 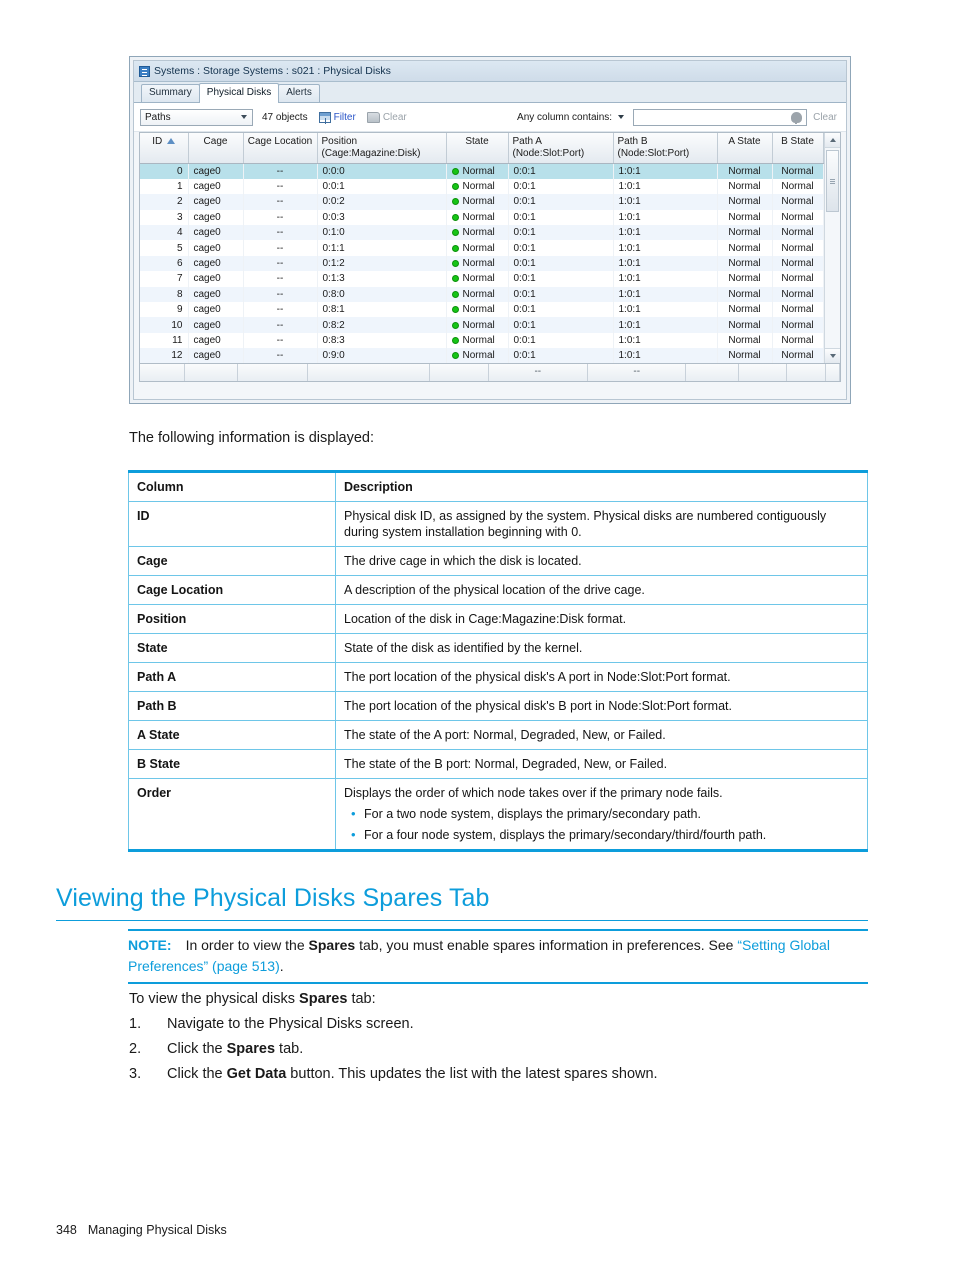 What do you see at coordinates (239, 93) in the screenshot?
I see `tab-physical-disks: Physical Disks` at bounding box center [239, 93].